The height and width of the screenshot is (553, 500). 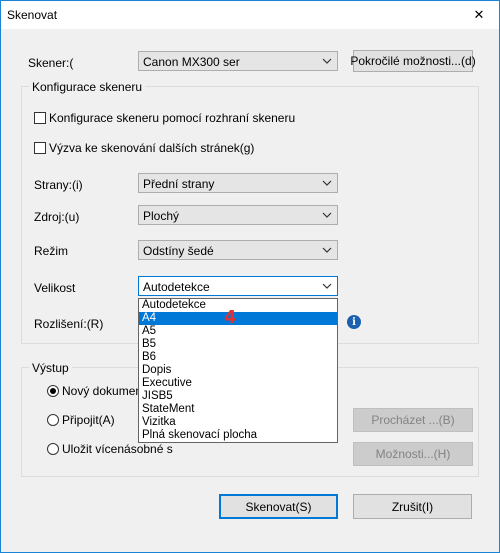 I want to click on new-document-radio, so click(x=53, y=391).